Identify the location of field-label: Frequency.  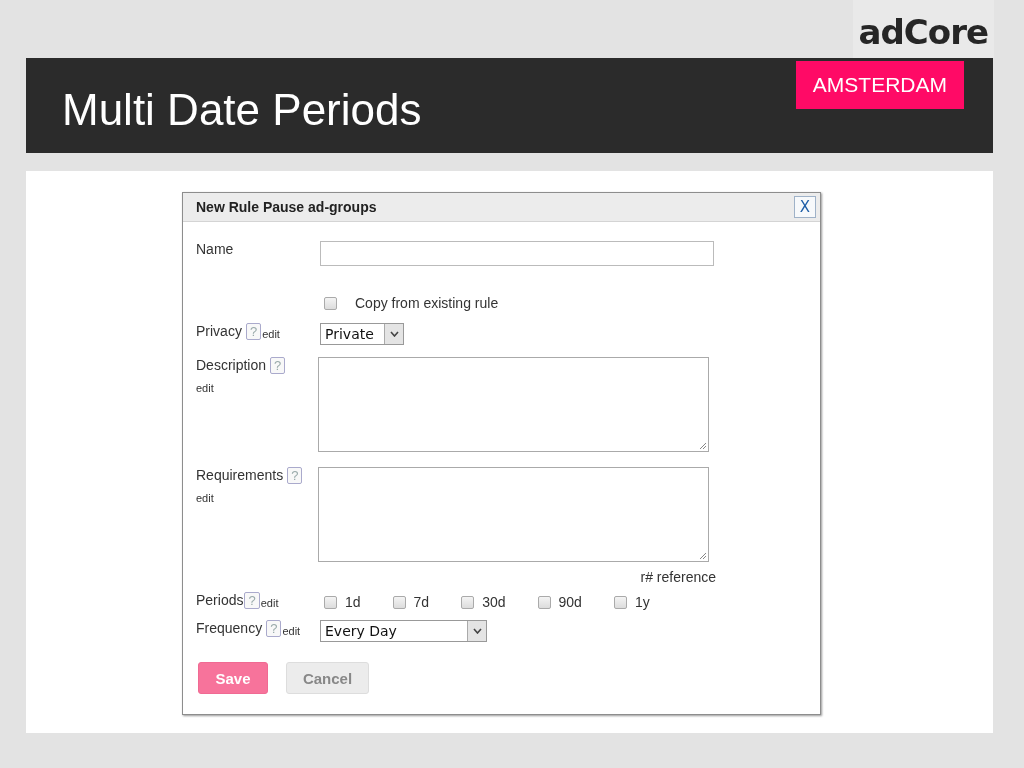
(229, 628).